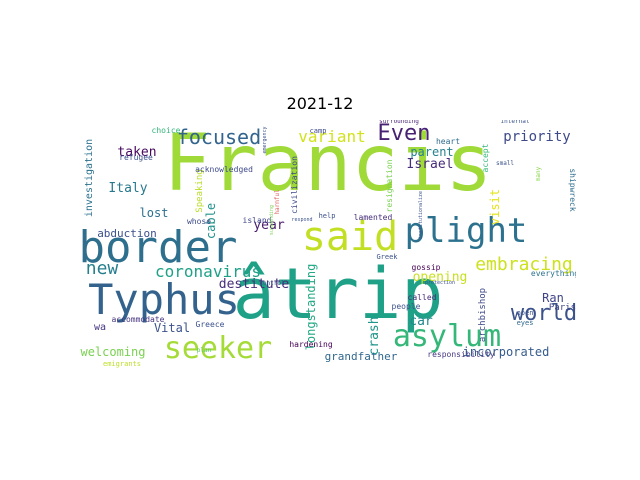 The width and height of the screenshot is (640, 480). What do you see at coordinates (399, 122) in the screenshot?
I see `cloud-word: surrounding` at bounding box center [399, 122].